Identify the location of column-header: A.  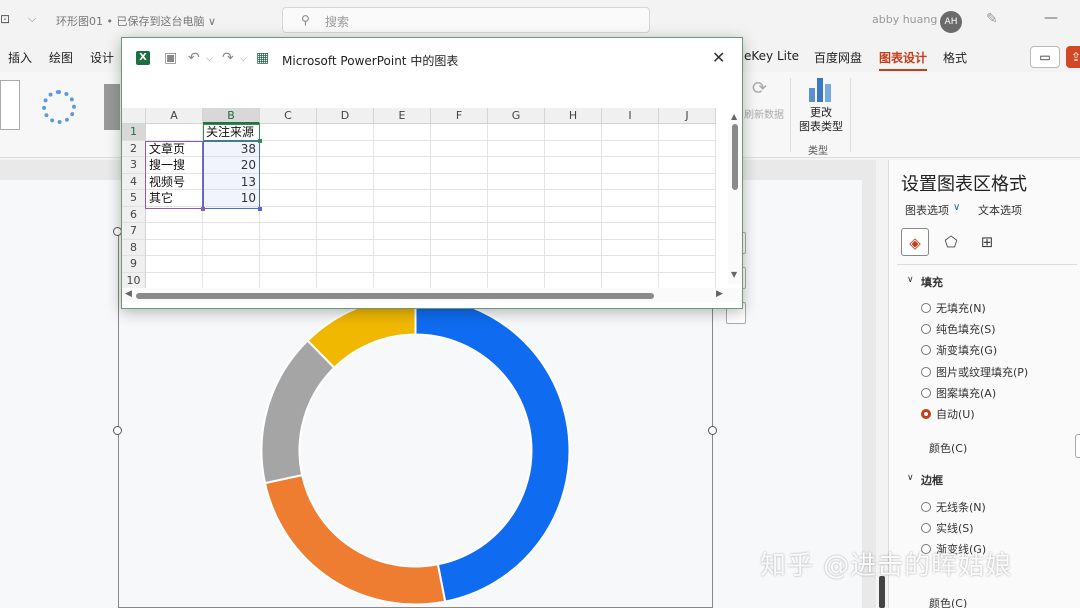
(174, 116).